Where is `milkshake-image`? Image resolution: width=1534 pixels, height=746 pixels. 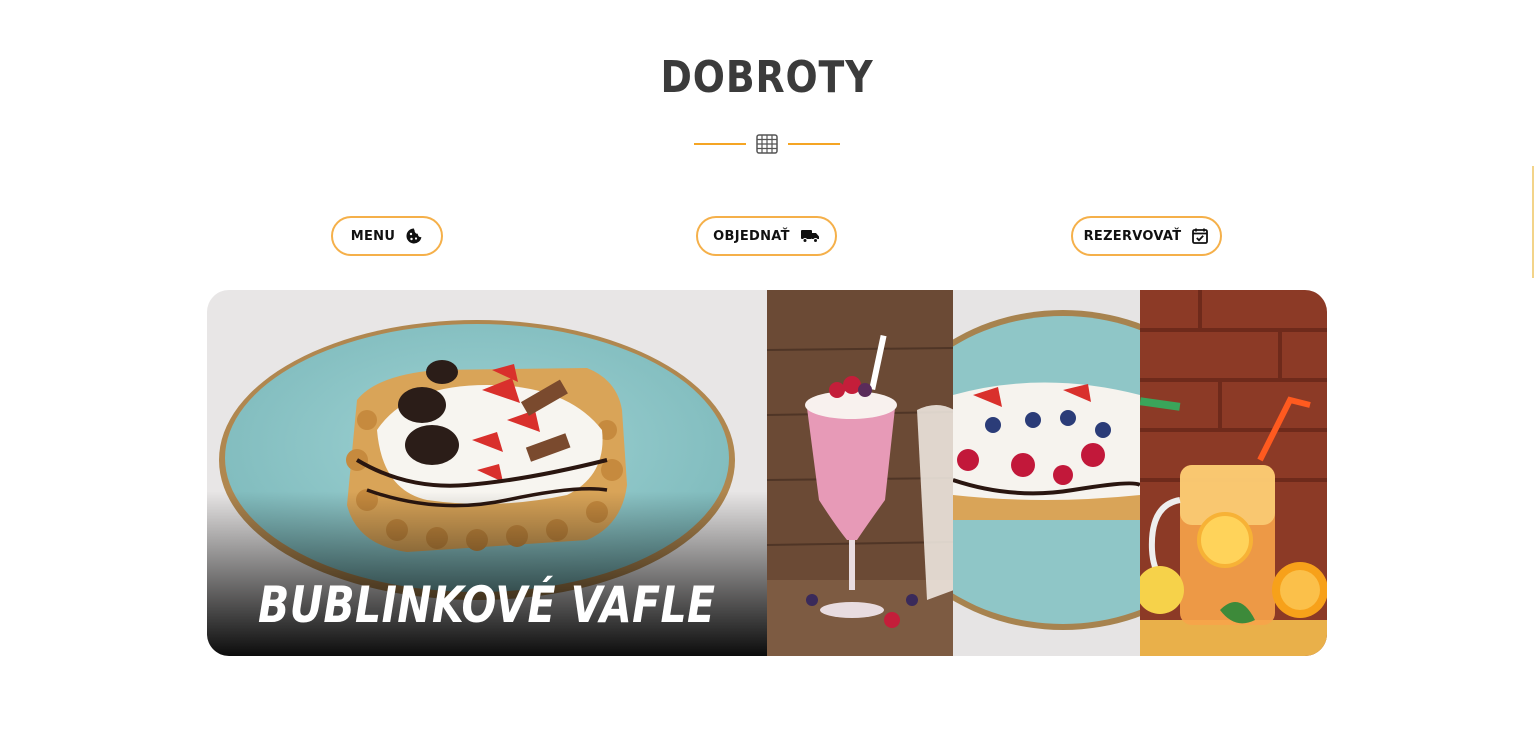
milkshake-image is located at coordinates (860, 473).